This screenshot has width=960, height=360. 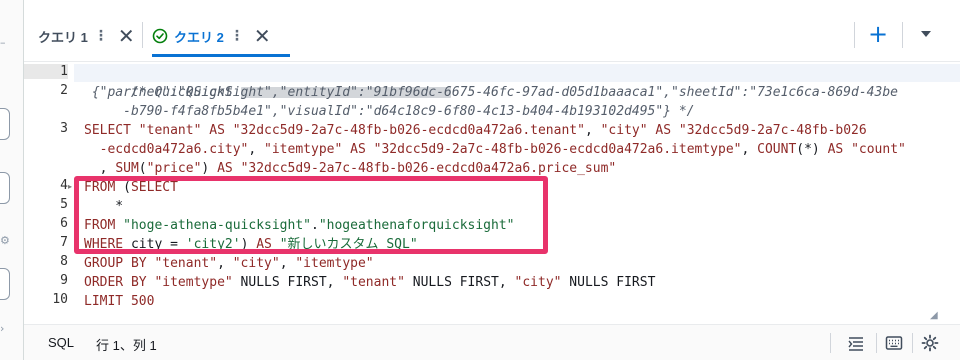 What do you see at coordinates (64, 223) in the screenshot?
I see `line-number: 6` at bounding box center [64, 223].